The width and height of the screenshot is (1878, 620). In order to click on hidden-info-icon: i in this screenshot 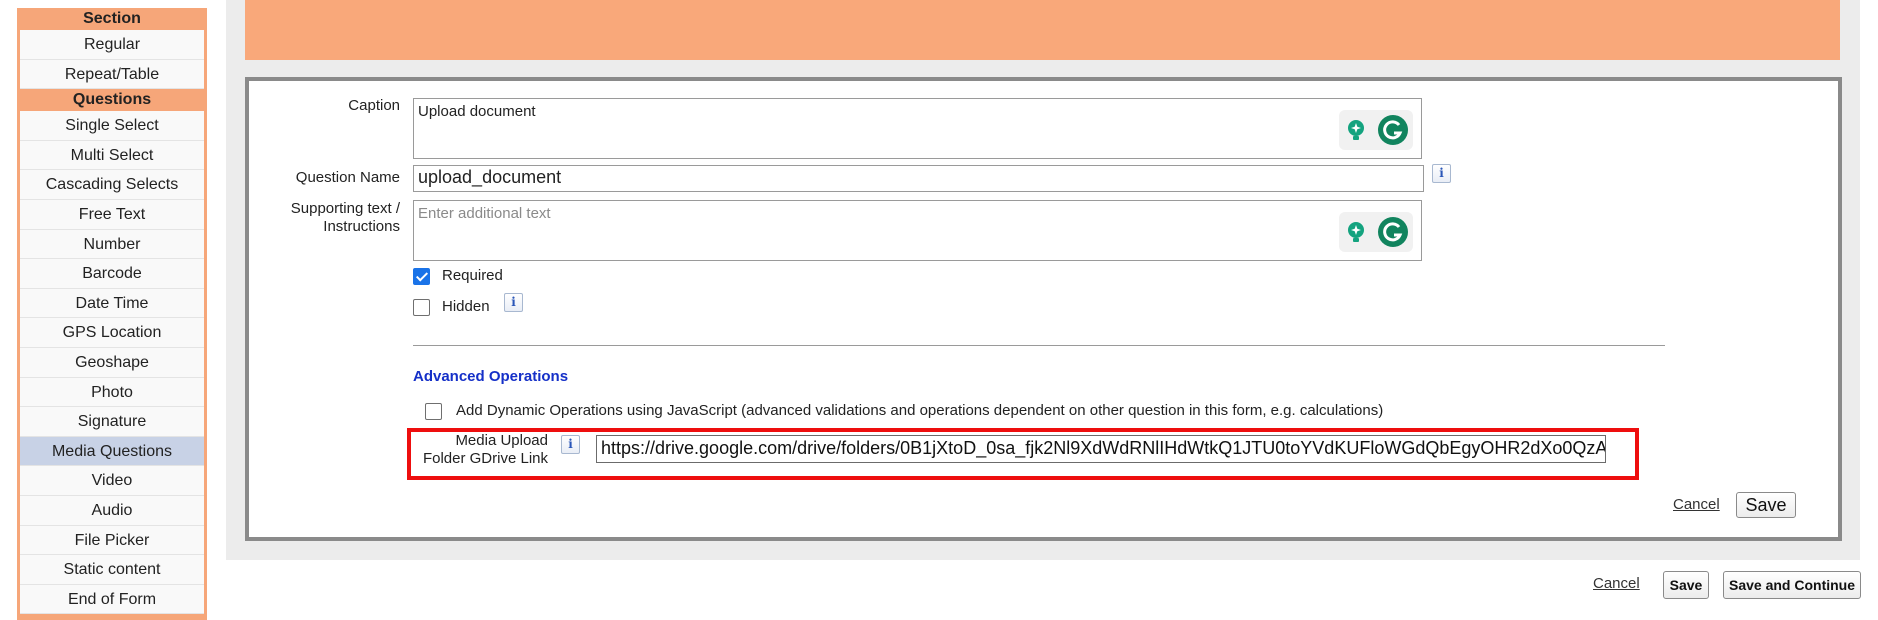, I will do `click(513, 302)`.